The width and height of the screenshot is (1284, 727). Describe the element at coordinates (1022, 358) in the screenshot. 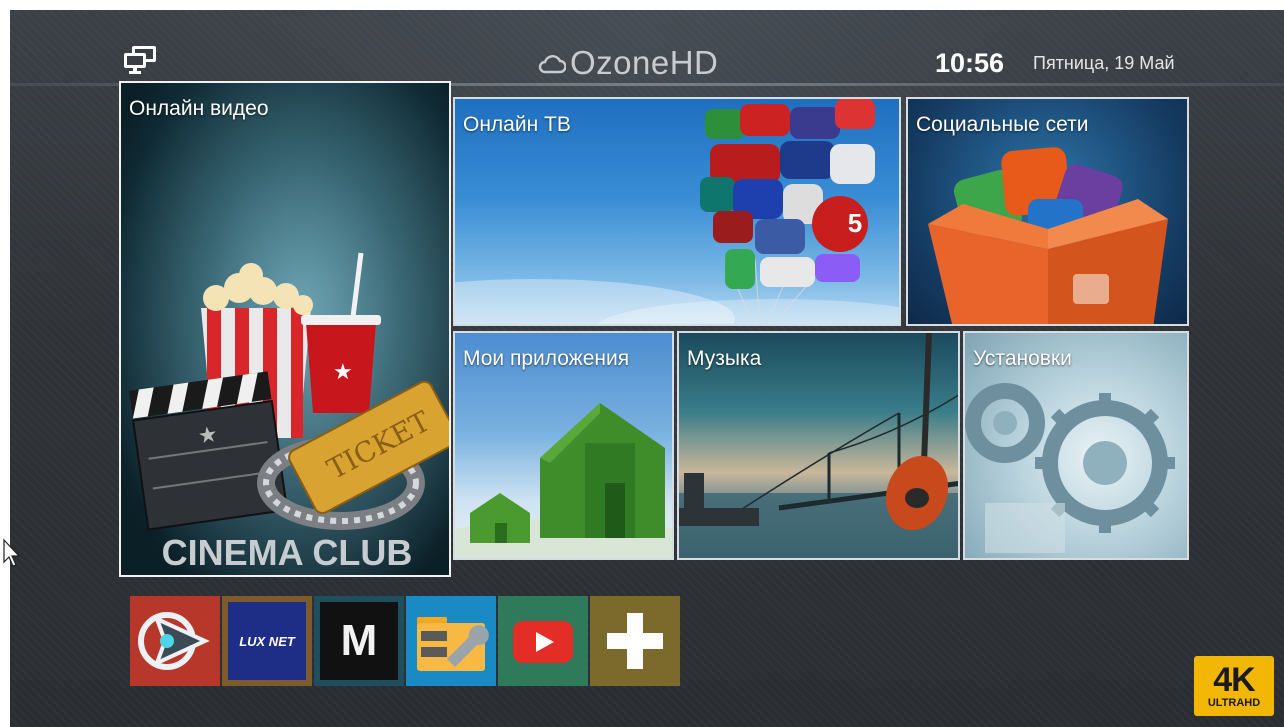

I see `tile-label-settings: Установки` at that location.